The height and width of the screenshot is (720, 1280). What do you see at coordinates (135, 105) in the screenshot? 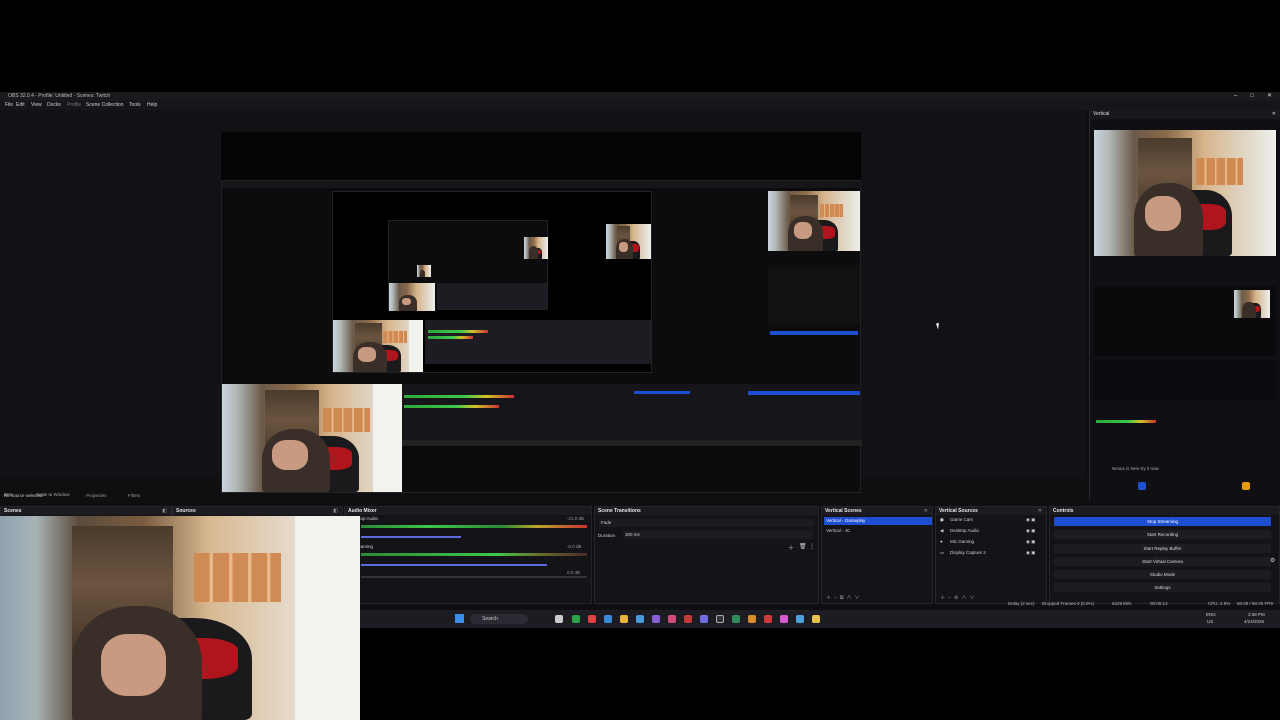
I see `menu-tools: Tools` at bounding box center [135, 105].